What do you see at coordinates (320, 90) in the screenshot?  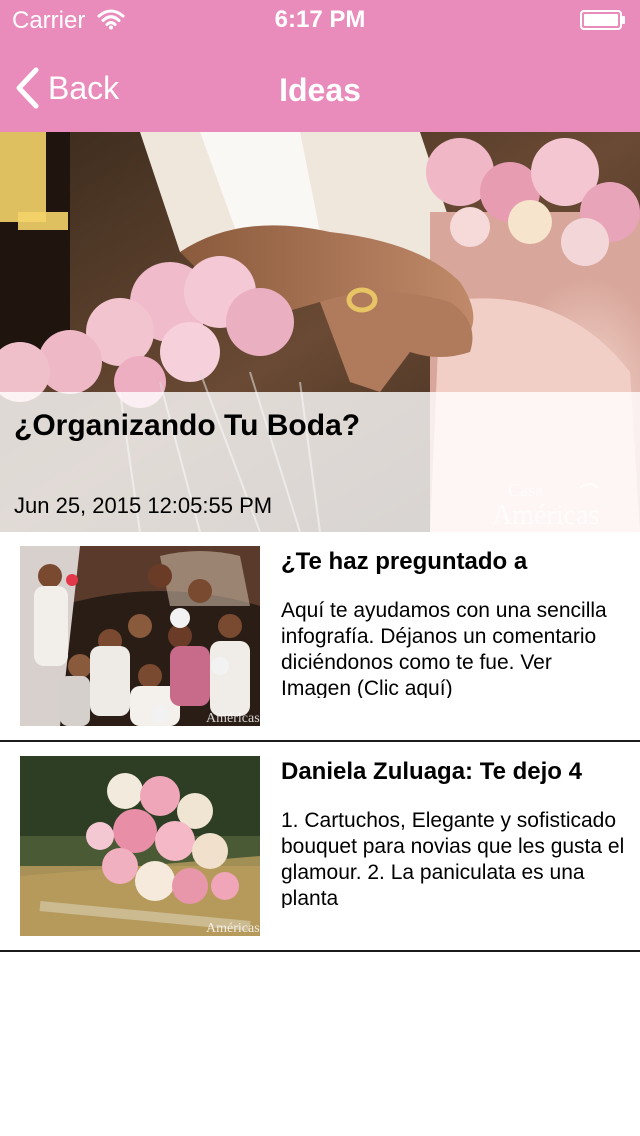 I see `page-title: Ideas` at bounding box center [320, 90].